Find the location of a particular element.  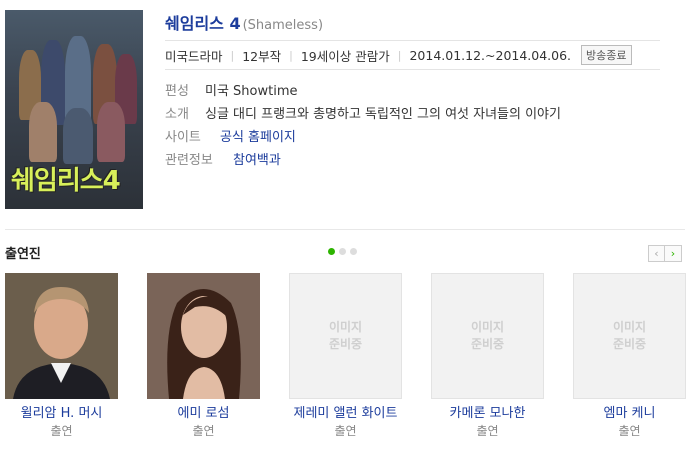

show-poster: 쉐임리스4 is located at coordinates (74, 109).